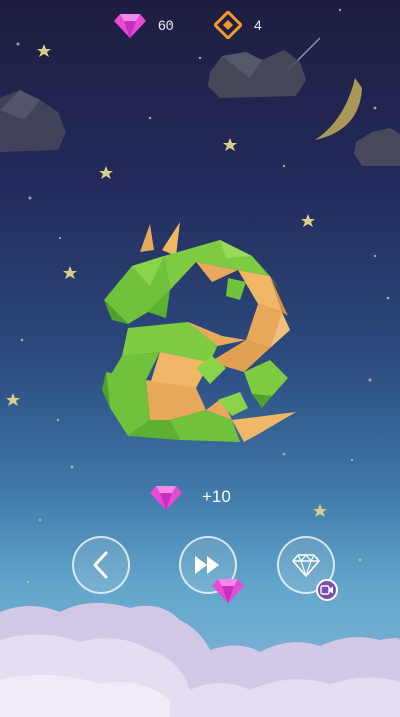 Image resolution: width=400 pixels, height=717 pixels. Describe the element at coordinates (228, 25) in the screenshot. I see `orange-diamond-token-icon` at that location.